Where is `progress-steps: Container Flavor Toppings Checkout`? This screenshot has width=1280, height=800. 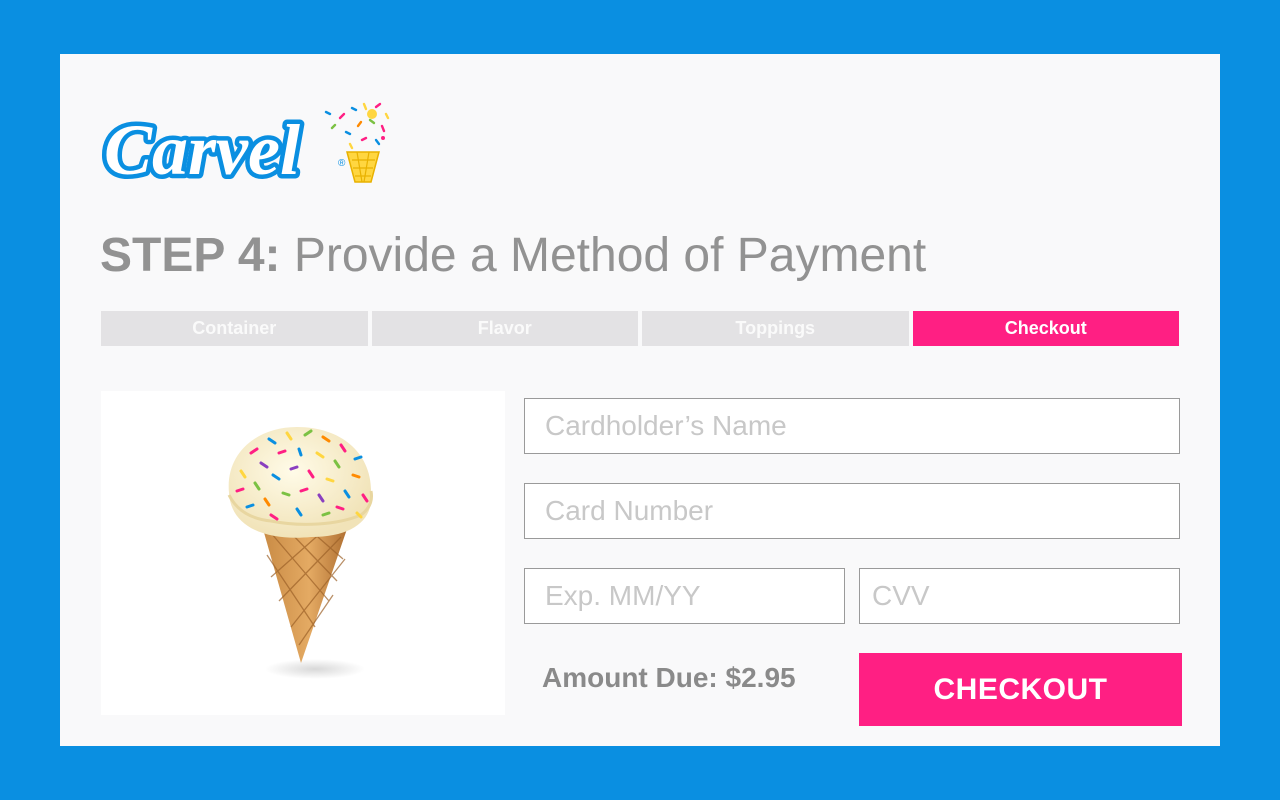
progress-steps: Container Flavor Toppings Checkout is located at coordinates (640, 328).